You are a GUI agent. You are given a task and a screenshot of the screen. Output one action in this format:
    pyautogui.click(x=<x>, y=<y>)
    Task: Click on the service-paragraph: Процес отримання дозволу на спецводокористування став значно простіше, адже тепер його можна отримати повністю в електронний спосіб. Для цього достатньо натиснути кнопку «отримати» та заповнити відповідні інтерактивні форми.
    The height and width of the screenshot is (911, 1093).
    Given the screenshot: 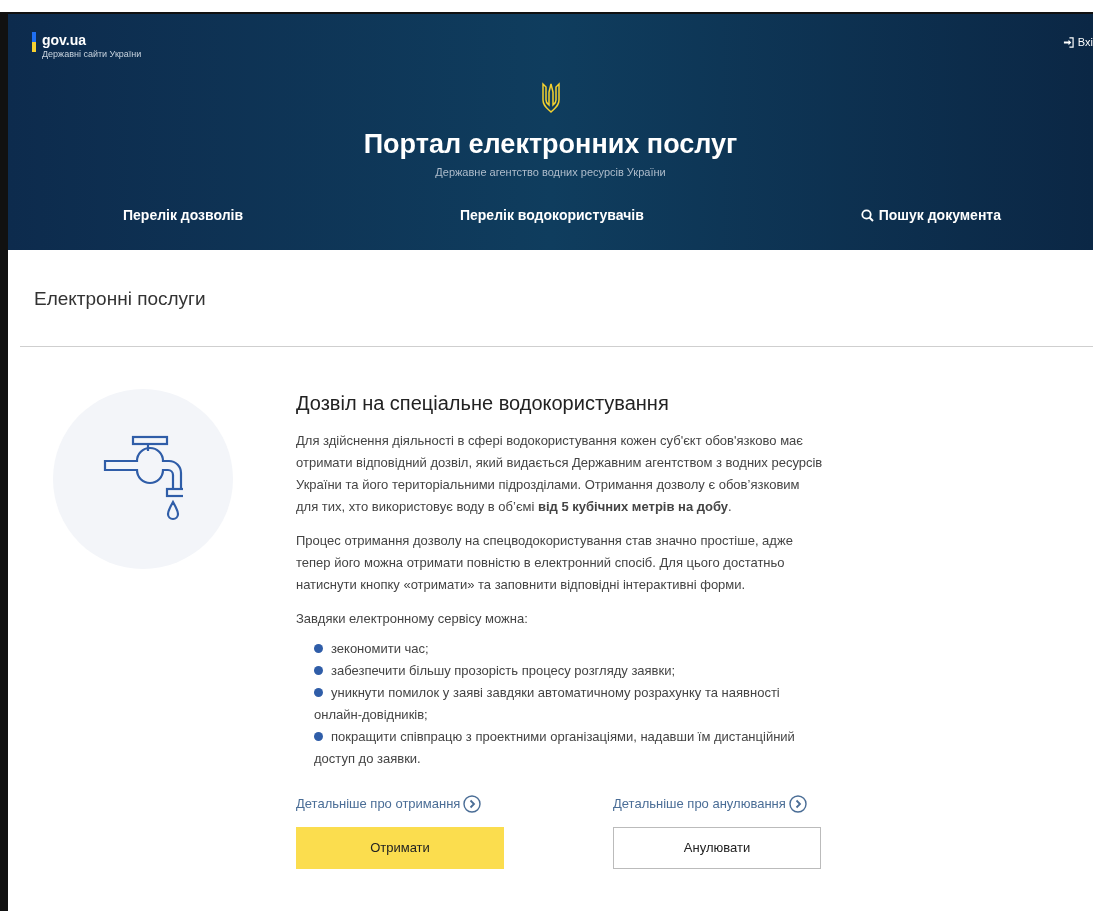 What is the action you would take?
    pyautogui.click(x=545, y=562)
    